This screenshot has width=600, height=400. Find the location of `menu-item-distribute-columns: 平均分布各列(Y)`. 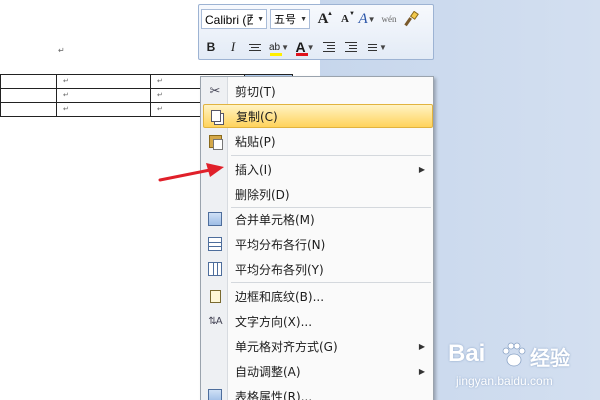

menu-item-distribute-columns: 平均分布各列(Y) is located at coordinates (318, 269).